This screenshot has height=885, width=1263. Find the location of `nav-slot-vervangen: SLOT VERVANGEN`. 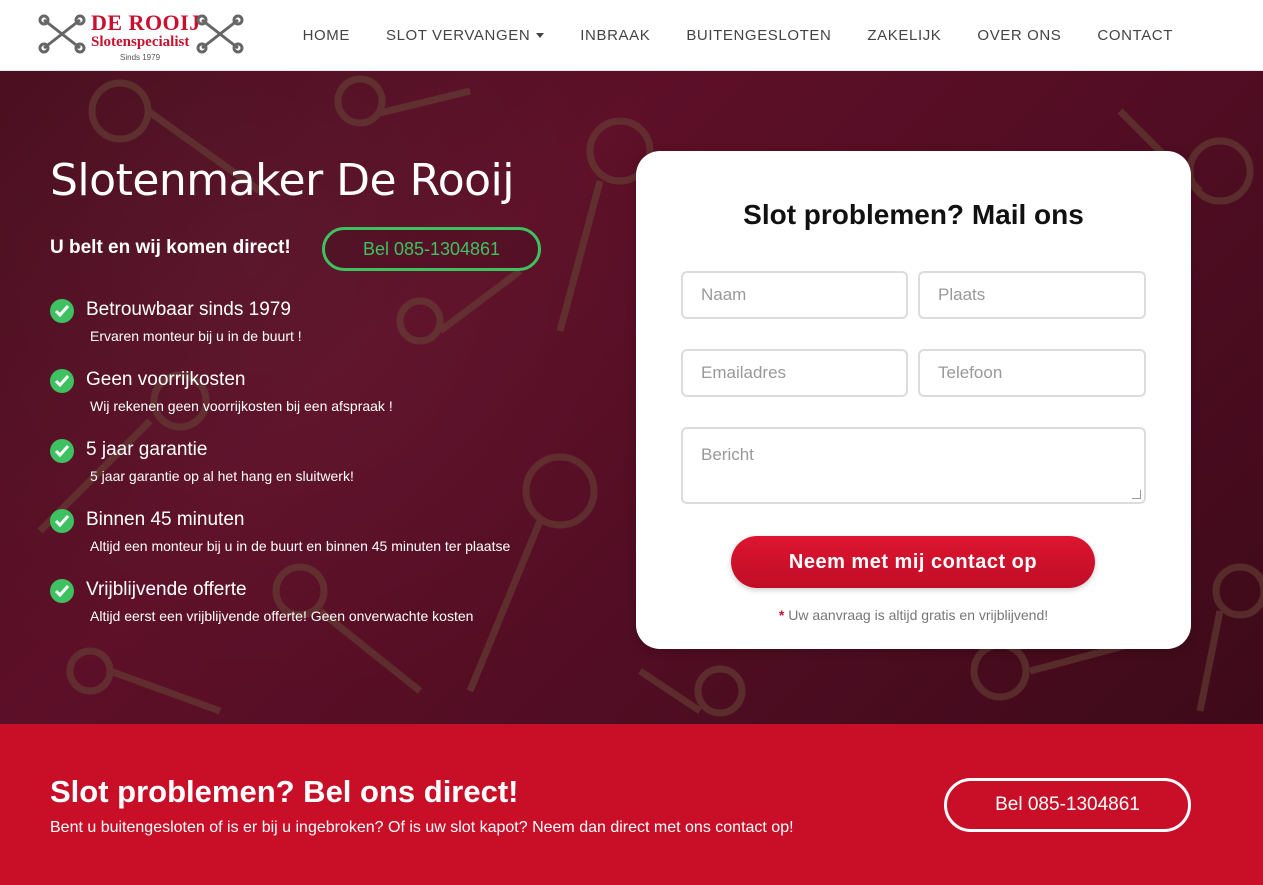

nav-slot-vervangen: SLOT VERVANGEN is located at coordinates (465, 35).